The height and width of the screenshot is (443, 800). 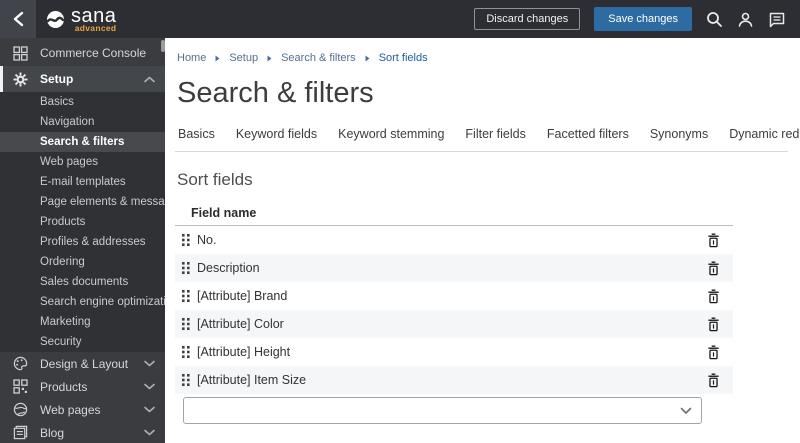 What do you see at coordinates (82, 79) in the screenshot?
I see `sidebar-item-setup: Setup` at bounding box center [82, 79].